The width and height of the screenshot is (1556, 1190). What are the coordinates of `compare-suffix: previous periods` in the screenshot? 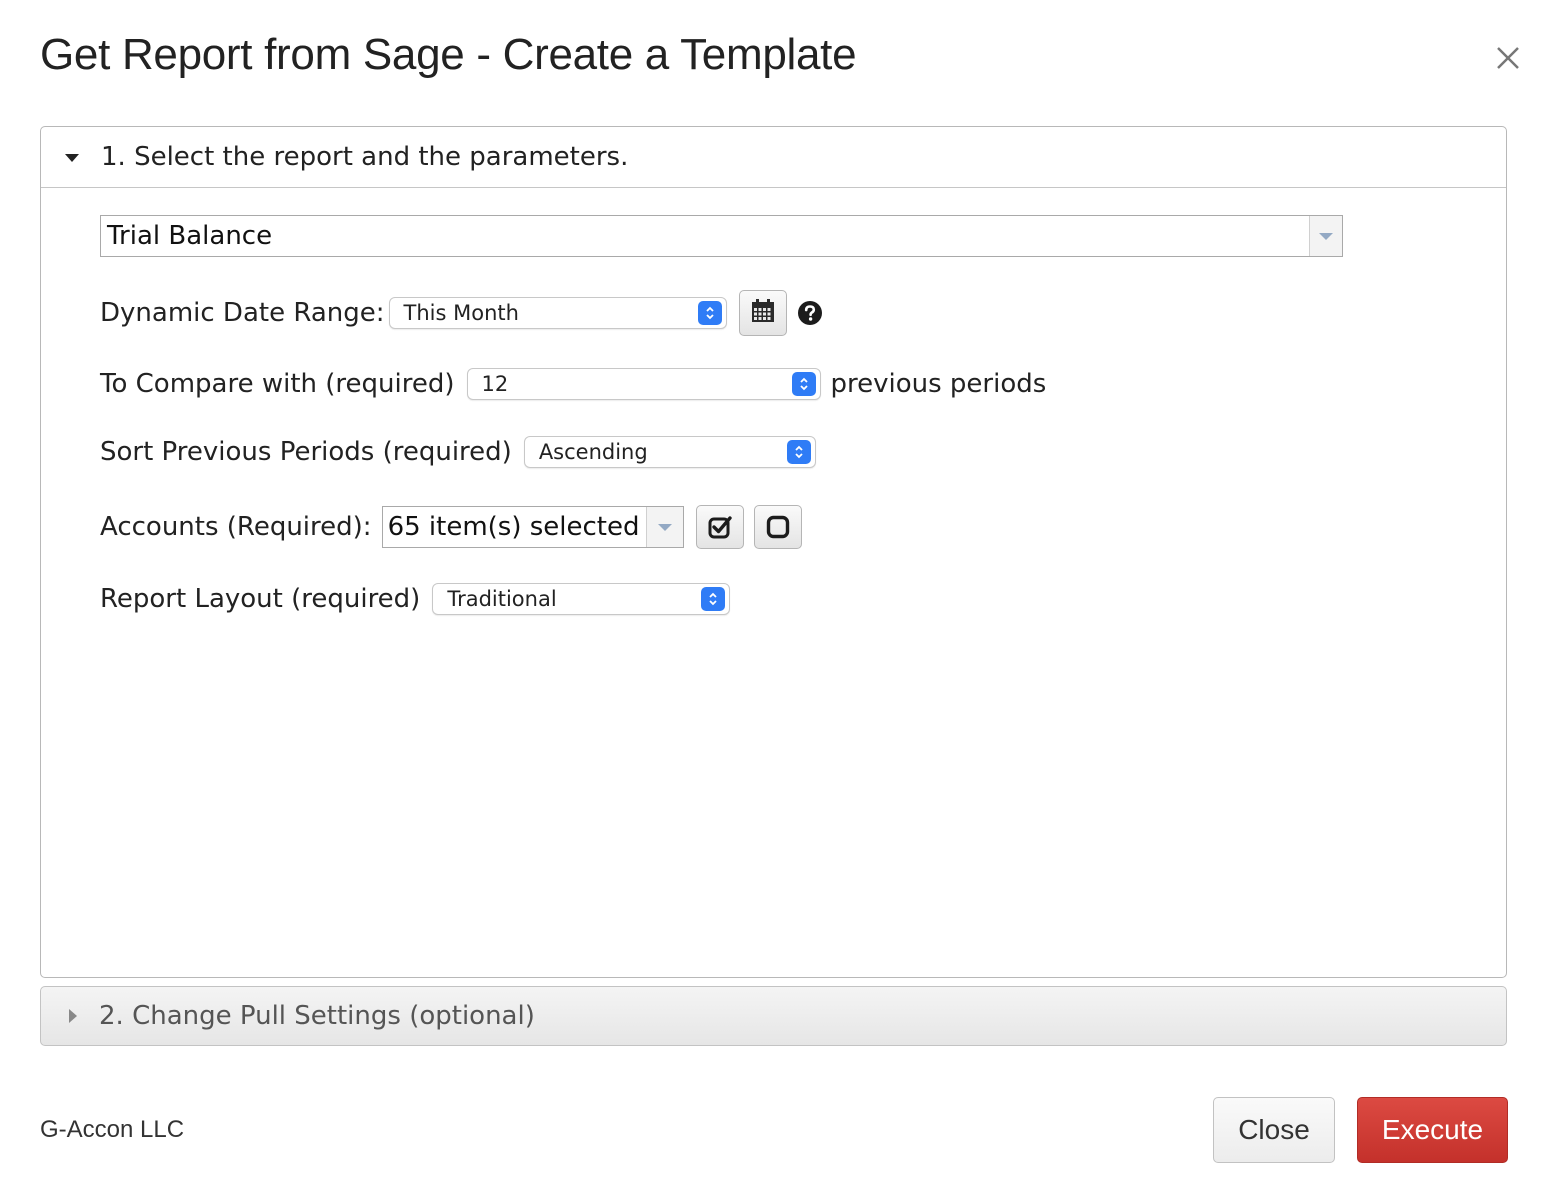 It's located at (938, 384).